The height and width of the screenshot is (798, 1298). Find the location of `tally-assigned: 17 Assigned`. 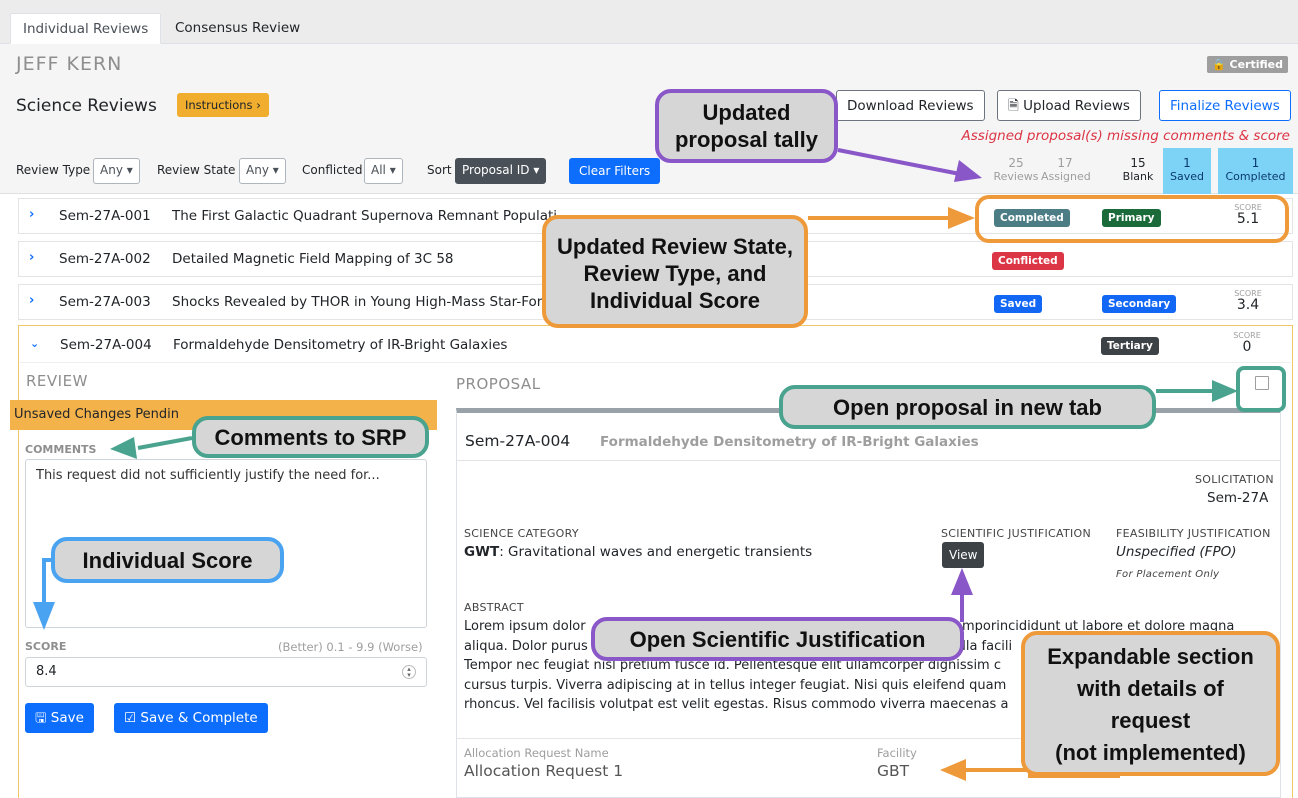

tally-assigned: 17 Assigned is located at coordinates (1066, 171).